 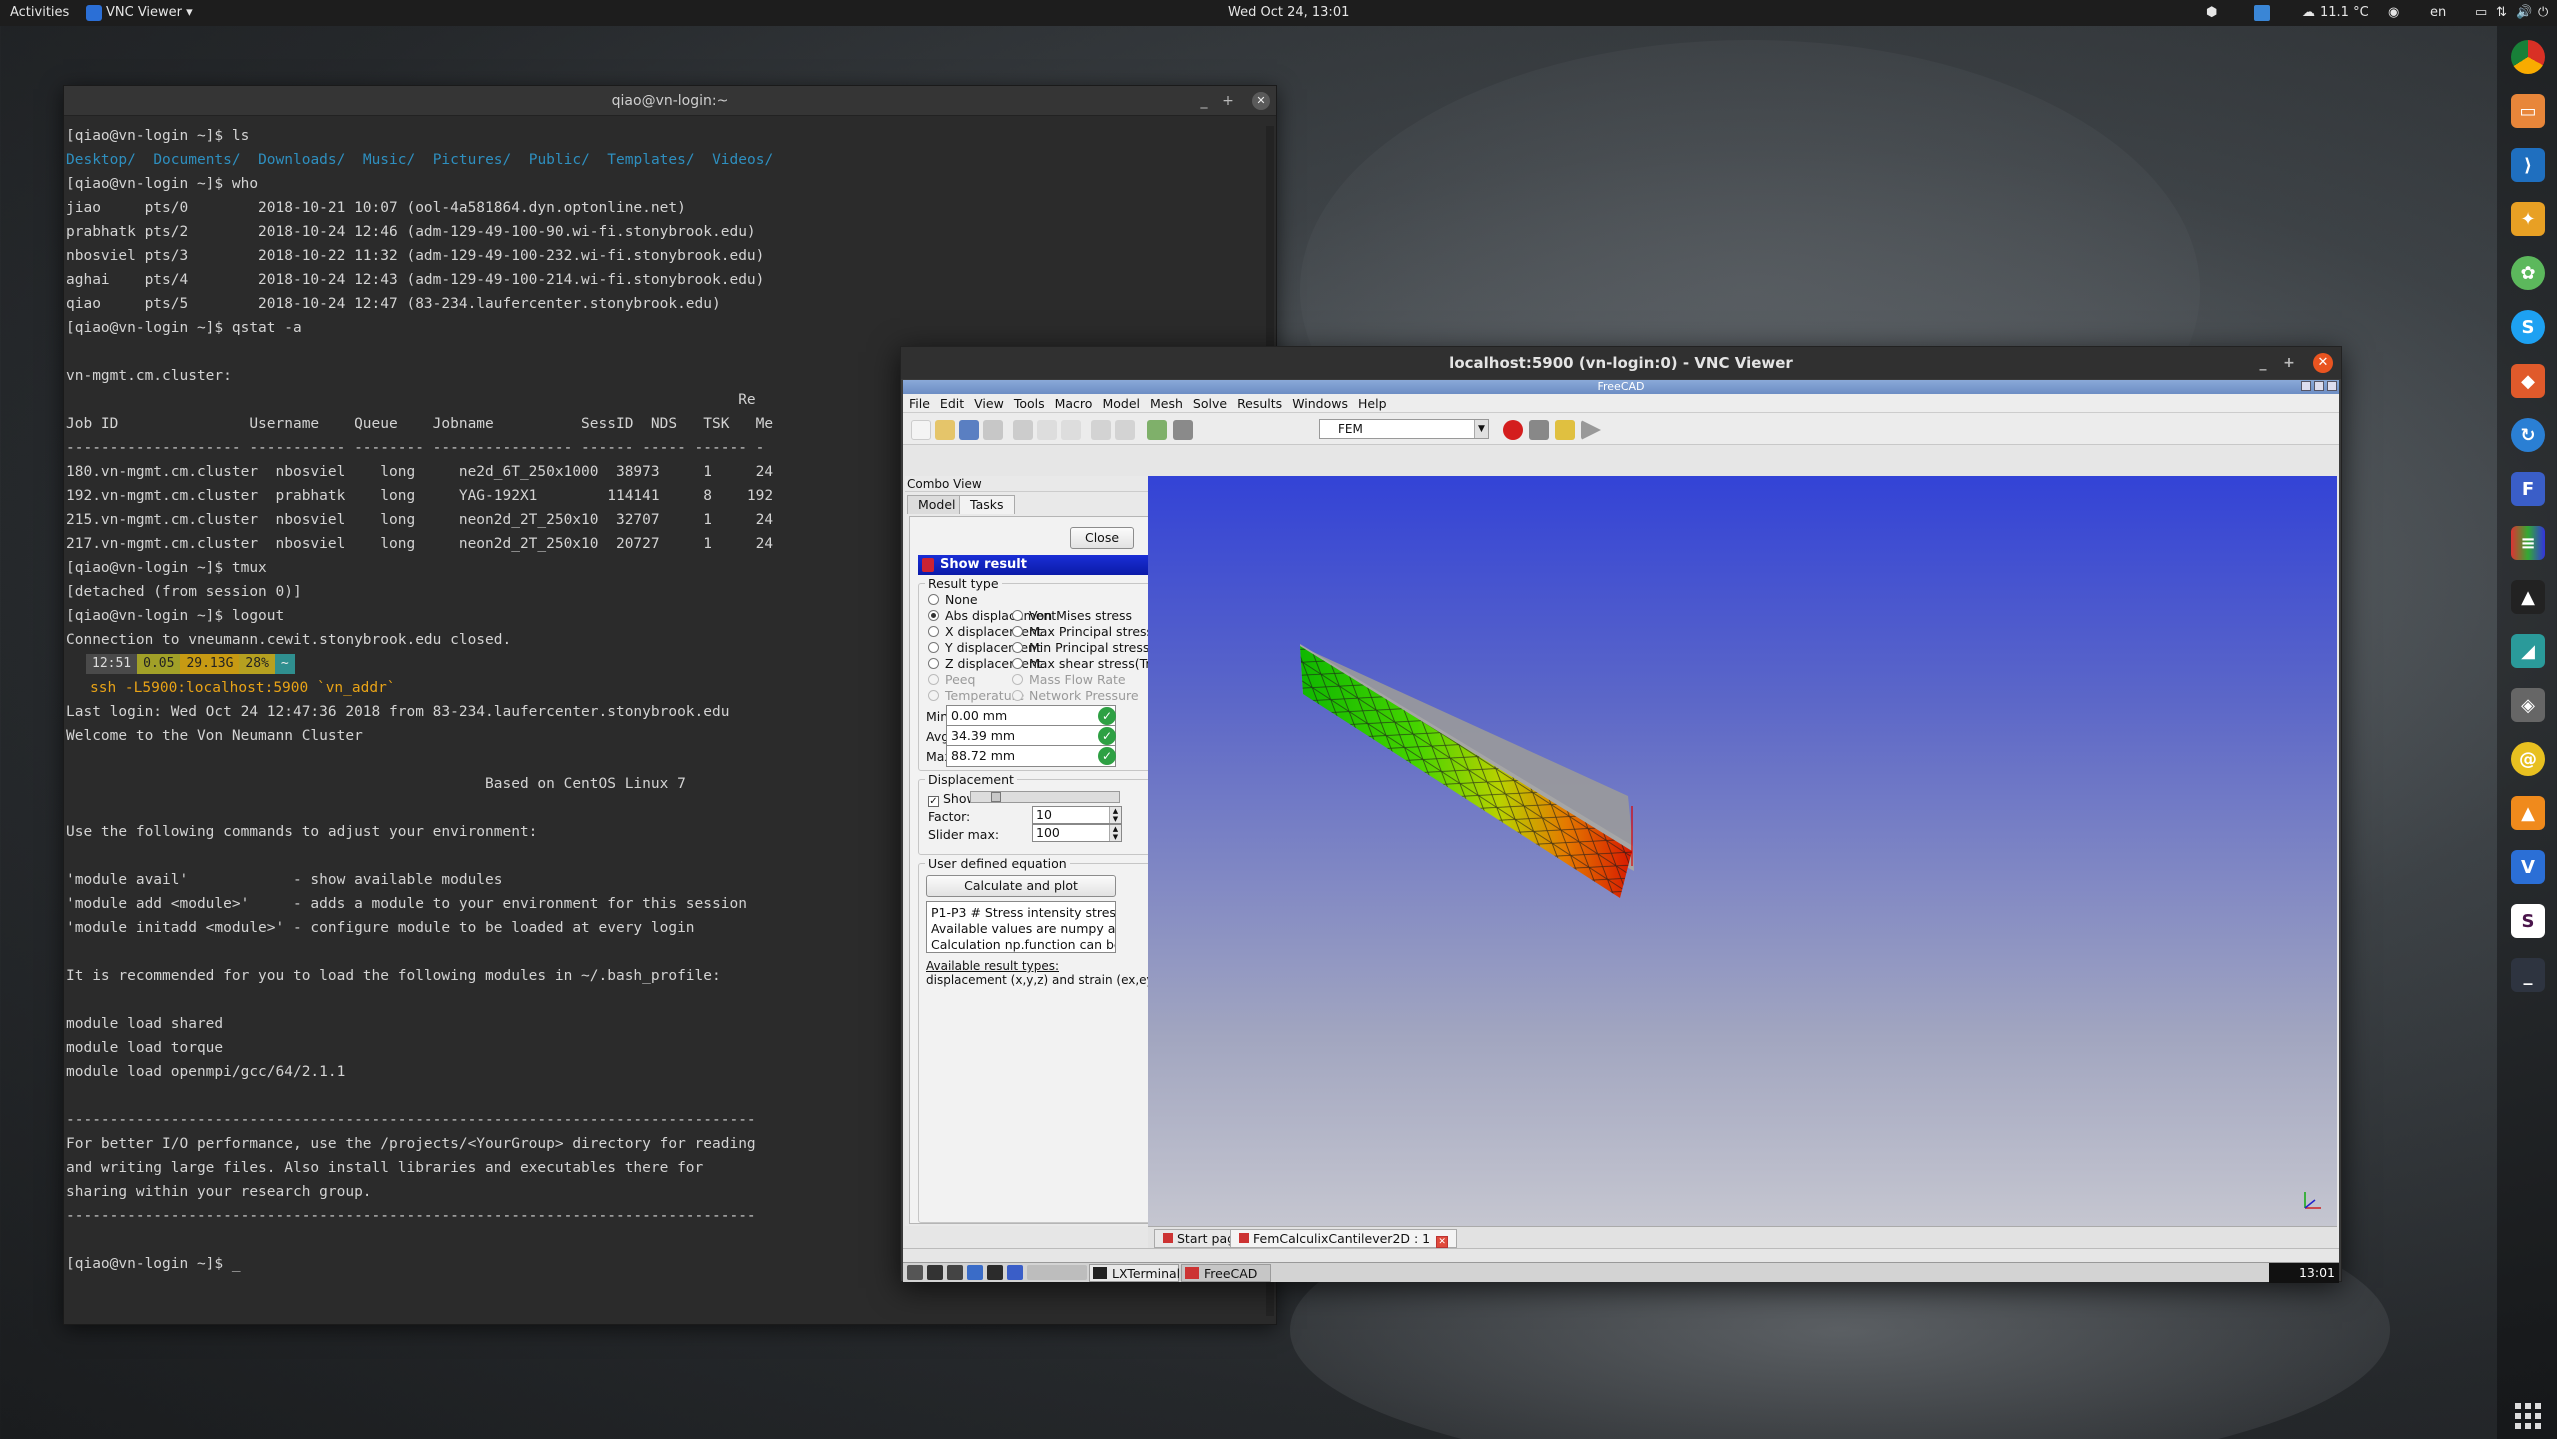 What do you see at coordinates (1344, 1238) in the screenshot?
I see `tab-fem-document: FemCalculixCantilever2D : 1 ✕` at bounding box center [1344, 1238].